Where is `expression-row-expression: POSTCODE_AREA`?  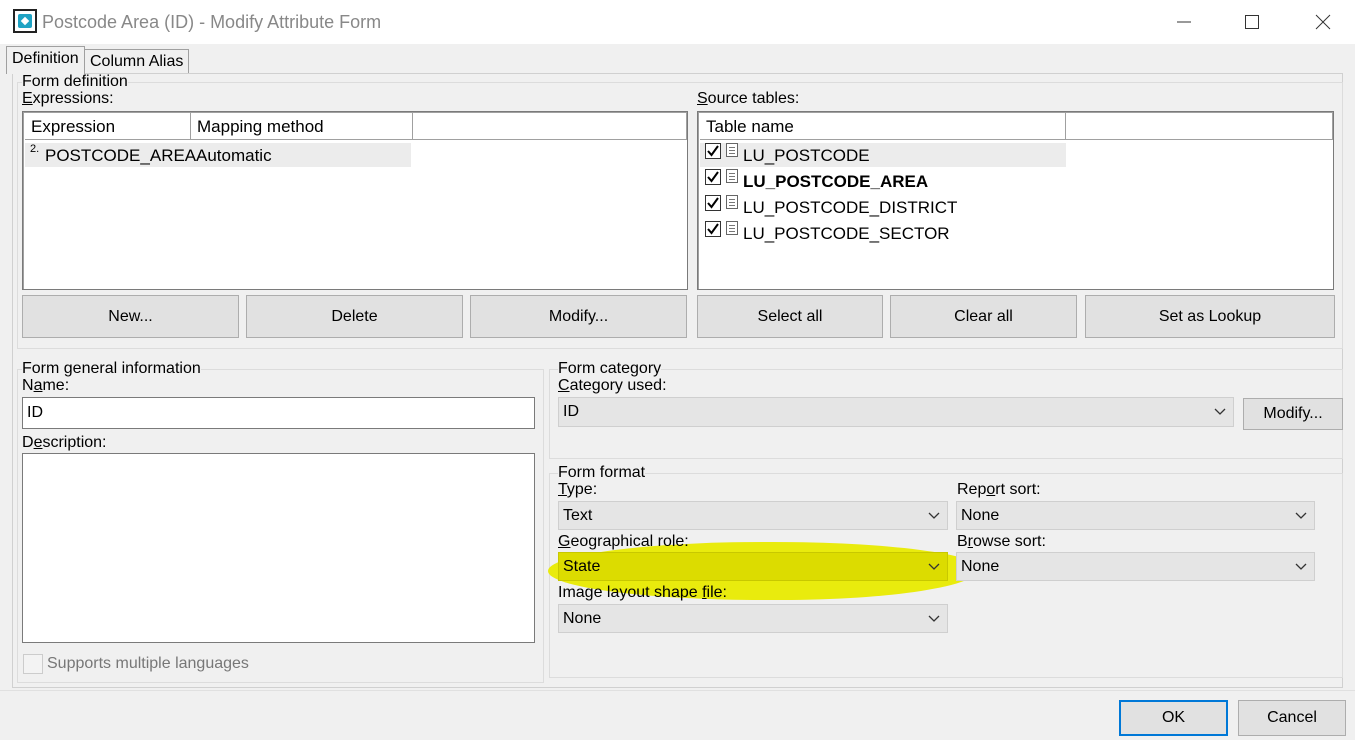 expression-row-expression: POSTCODE_AREA is located at coordinates (120, 156).